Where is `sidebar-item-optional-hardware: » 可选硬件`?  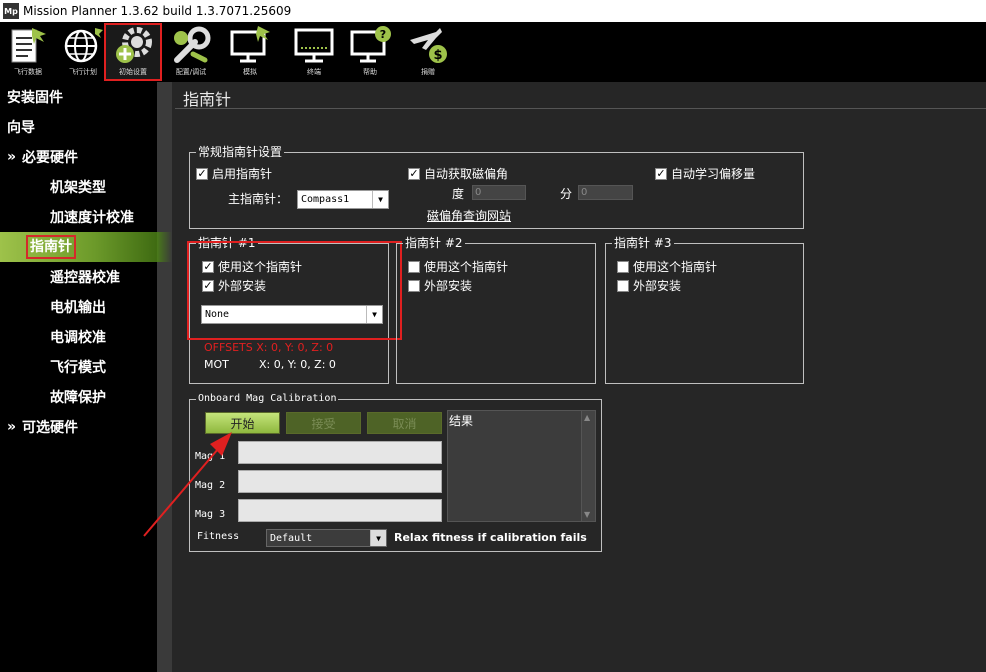
sidebar-item-optional-hardware: » 可选硬件 is located at coordinates (78, 427).